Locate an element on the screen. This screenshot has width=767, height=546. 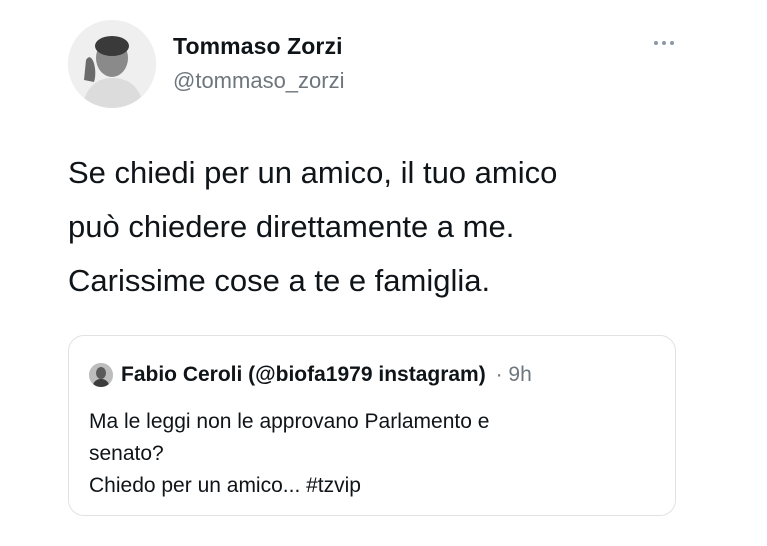
quoted-author-avatar is located at coordinates (101, 375).